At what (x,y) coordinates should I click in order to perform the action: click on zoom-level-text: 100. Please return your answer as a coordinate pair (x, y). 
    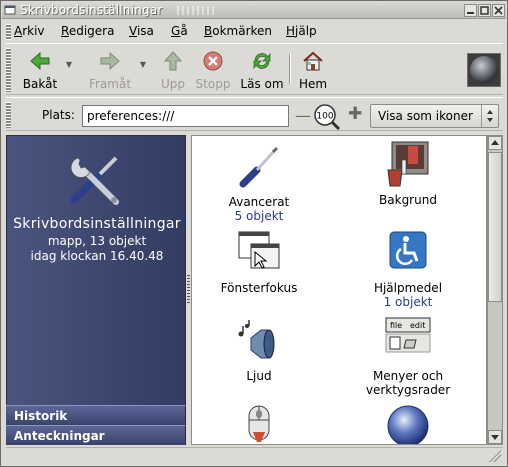
    Looking at the image, I should click on (324, 117).